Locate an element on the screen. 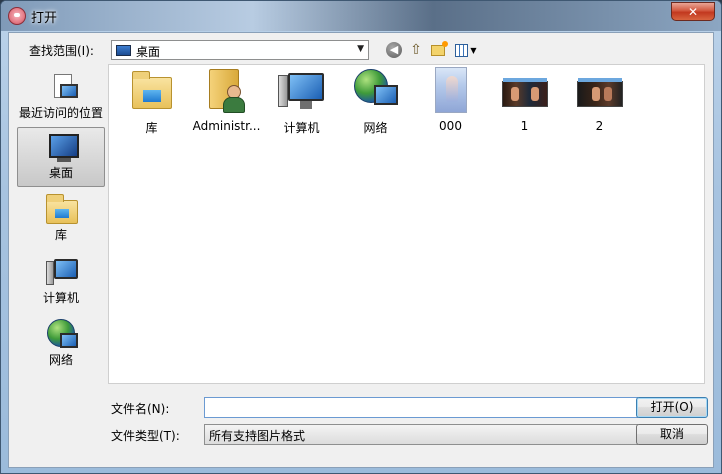 This screenshot has width=722, height=474. title-bar: 打开 ✕ is located at coordinates (361, 16).